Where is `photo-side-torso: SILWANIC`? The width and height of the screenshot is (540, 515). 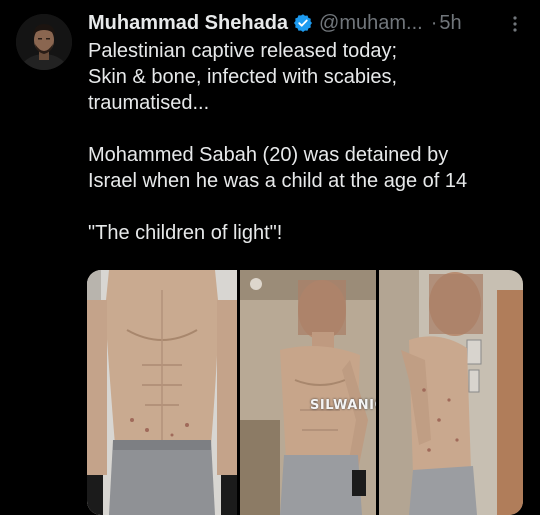
photo-side-torso: SILWANIC is located at coordinates (308, 392).